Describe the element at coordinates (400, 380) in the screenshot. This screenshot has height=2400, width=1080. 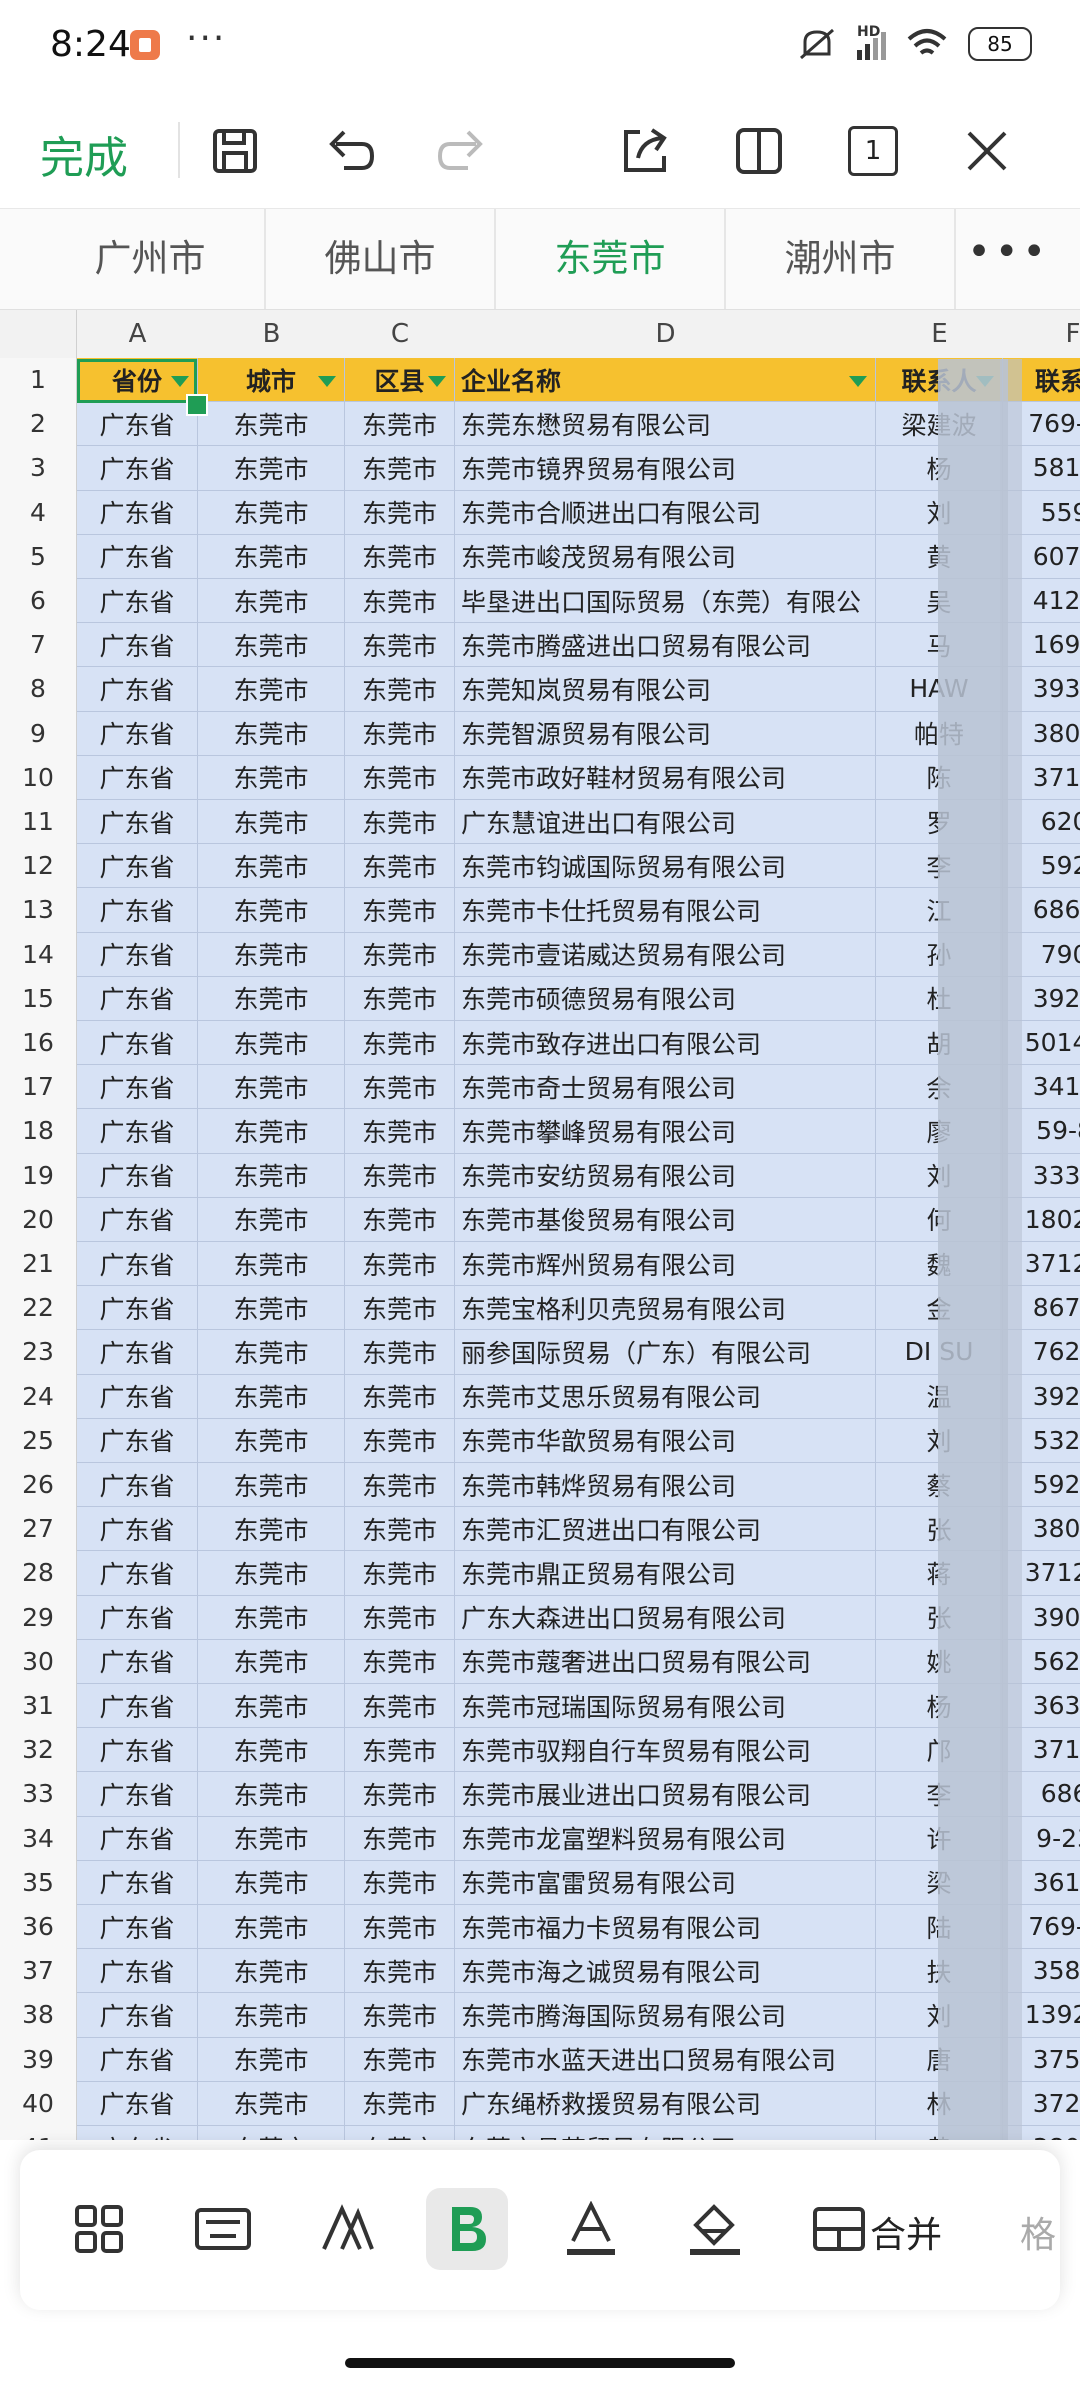
I see `header-cell-c: 区县` at that location.